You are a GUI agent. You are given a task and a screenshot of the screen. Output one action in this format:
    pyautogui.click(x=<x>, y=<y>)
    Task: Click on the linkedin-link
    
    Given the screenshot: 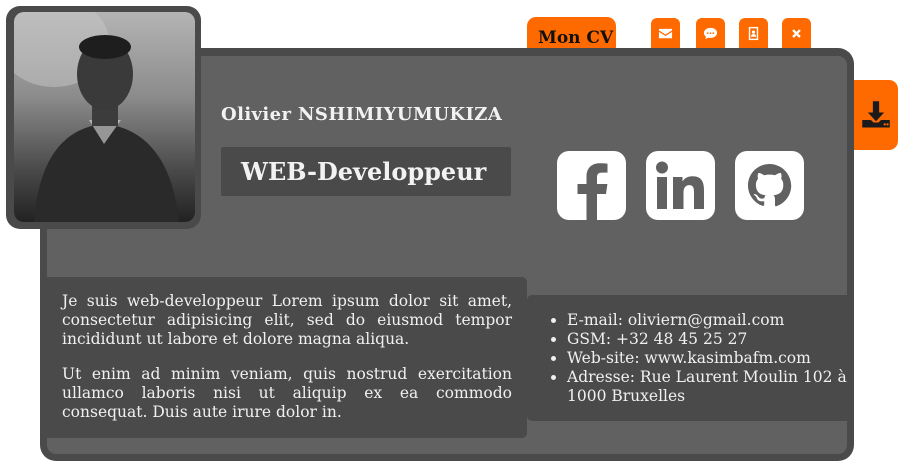 What is the action you would take?
    pyautogui.click(x=680, y=185)
    